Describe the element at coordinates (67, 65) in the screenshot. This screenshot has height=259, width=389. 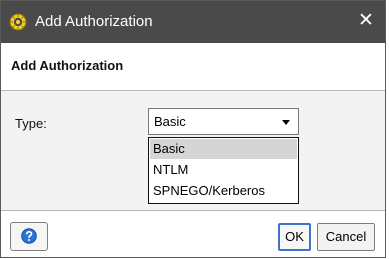
I see `dialog-heading: Add Authorization` at that location.